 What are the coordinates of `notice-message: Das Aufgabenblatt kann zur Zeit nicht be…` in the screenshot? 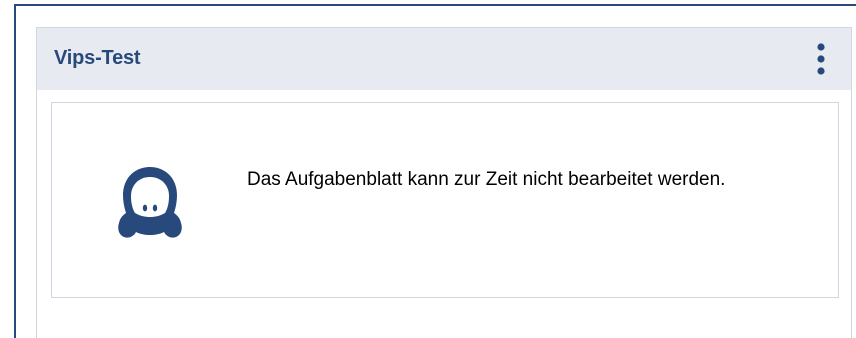 It's located at (486, 179).